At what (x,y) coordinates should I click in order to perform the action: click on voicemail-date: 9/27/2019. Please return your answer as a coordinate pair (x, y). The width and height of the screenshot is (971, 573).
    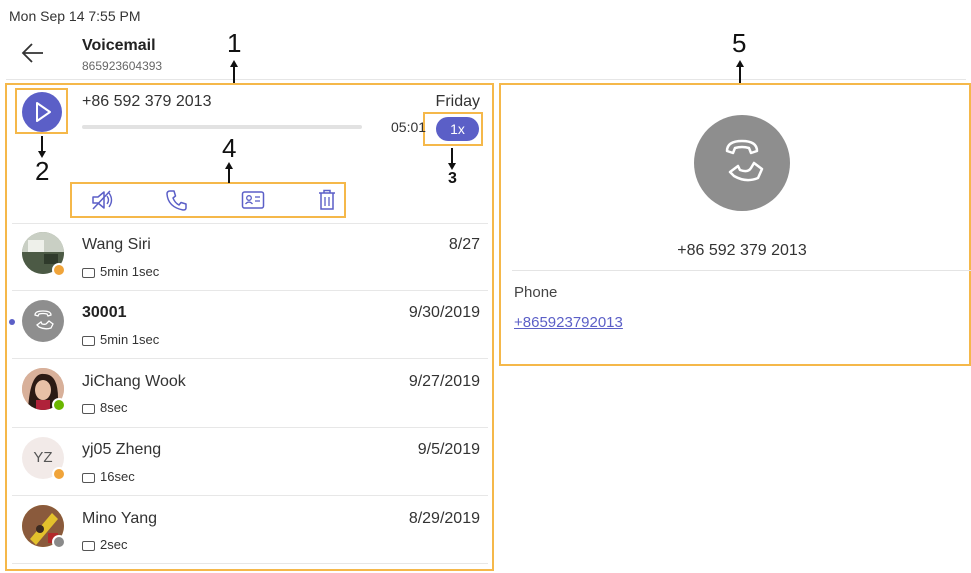
    Looking at the image, I should click on (444, 381).